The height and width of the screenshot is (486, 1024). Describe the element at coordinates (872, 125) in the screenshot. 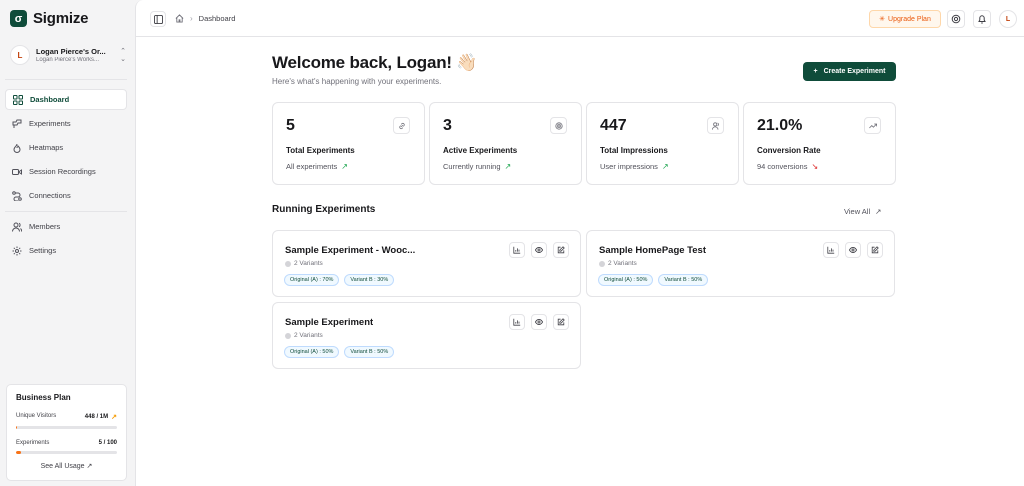

I see `trending-icon` at that location.